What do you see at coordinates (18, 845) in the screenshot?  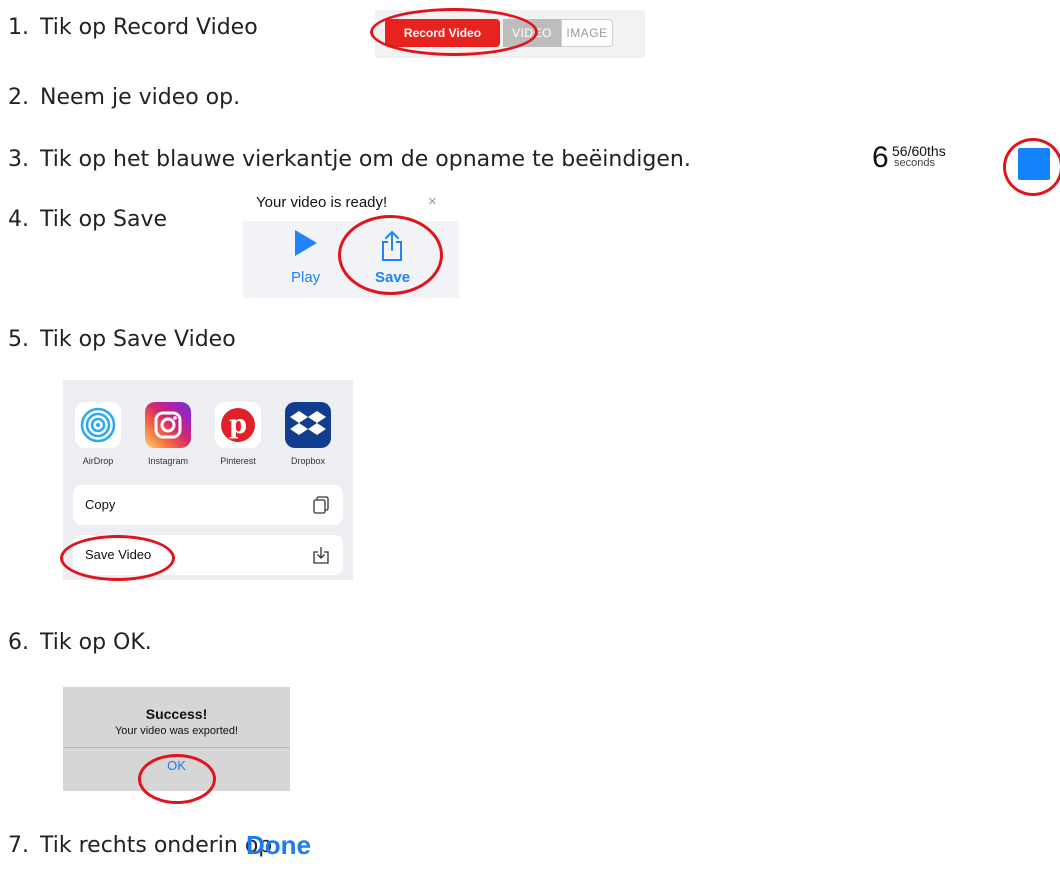 I see `step-number: 7.` at bounding box center [18, 845].